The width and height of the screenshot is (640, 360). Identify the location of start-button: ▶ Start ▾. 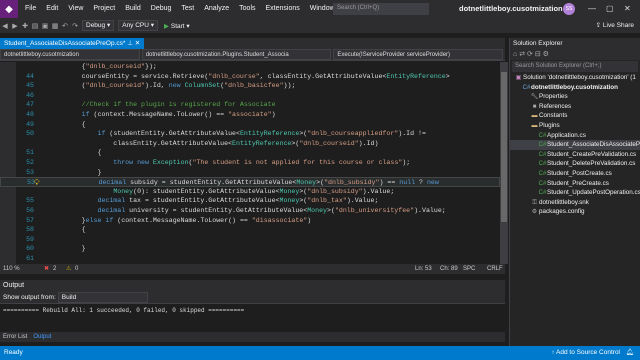
(177, 26).